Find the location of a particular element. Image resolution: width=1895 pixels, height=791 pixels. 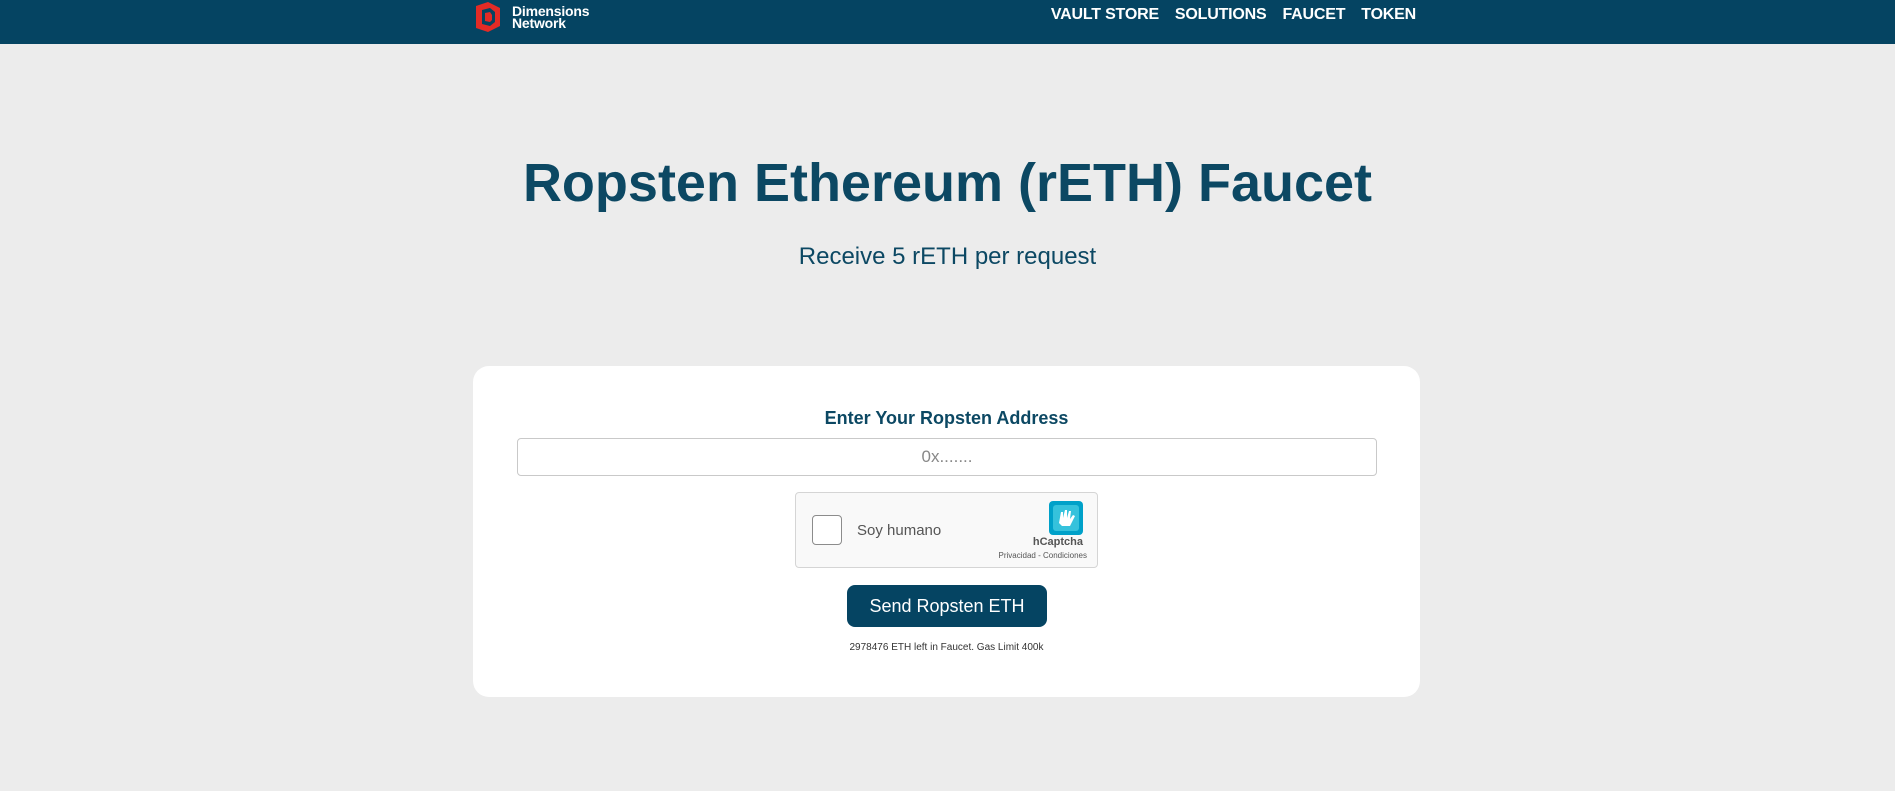

hcaptcha-logo-icon is located at coordinates (1066, 518).